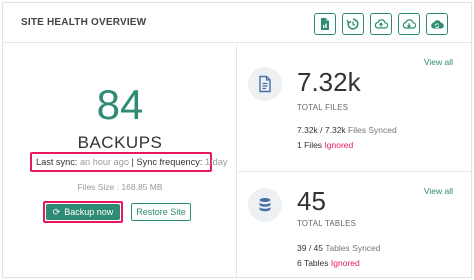 The height and width of the screenshot is (280, 474). I want to click on document-icon, so click(265, 84).